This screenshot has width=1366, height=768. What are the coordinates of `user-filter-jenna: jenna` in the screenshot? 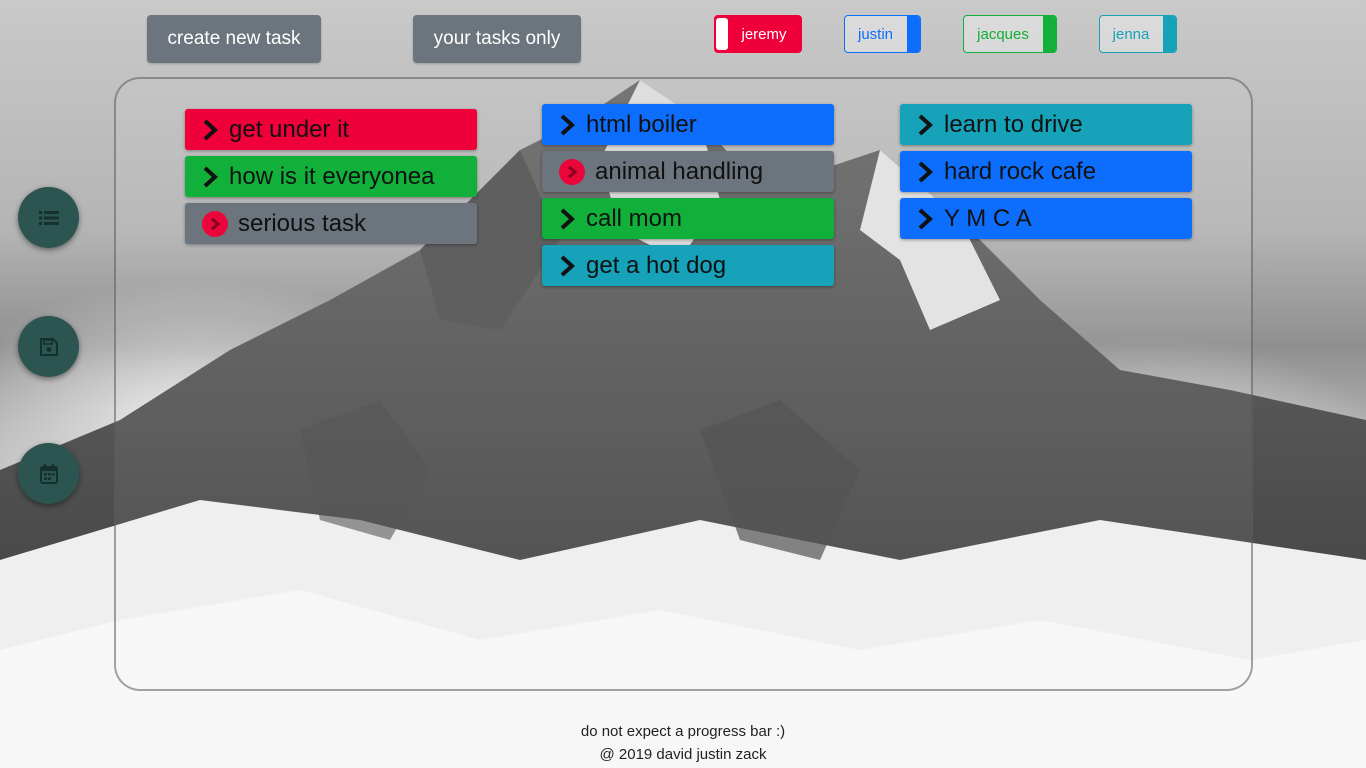 It's located at (1138, 34).